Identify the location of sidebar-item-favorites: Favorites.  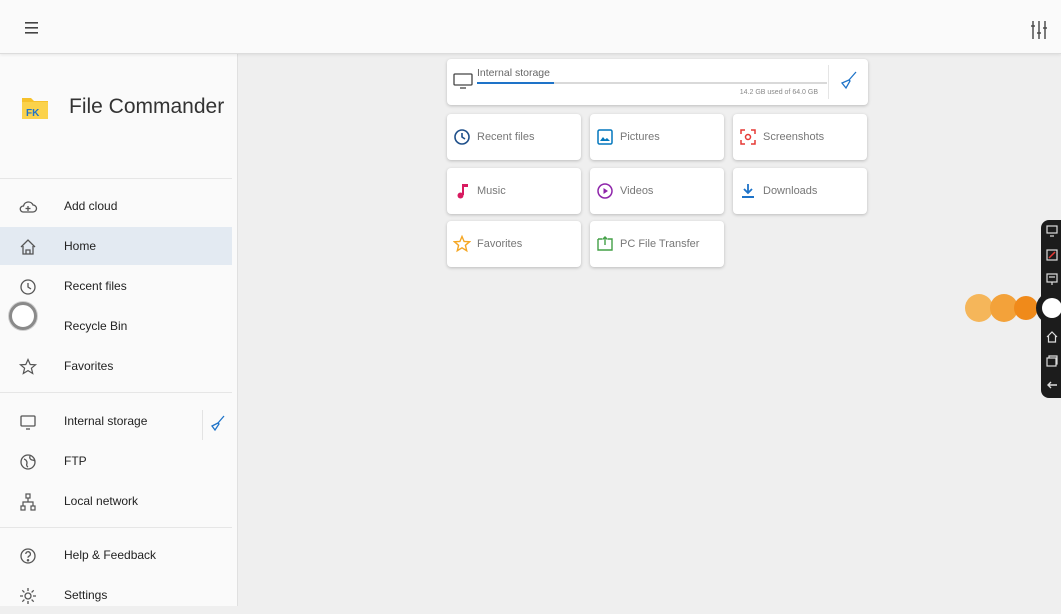
(116, 366).